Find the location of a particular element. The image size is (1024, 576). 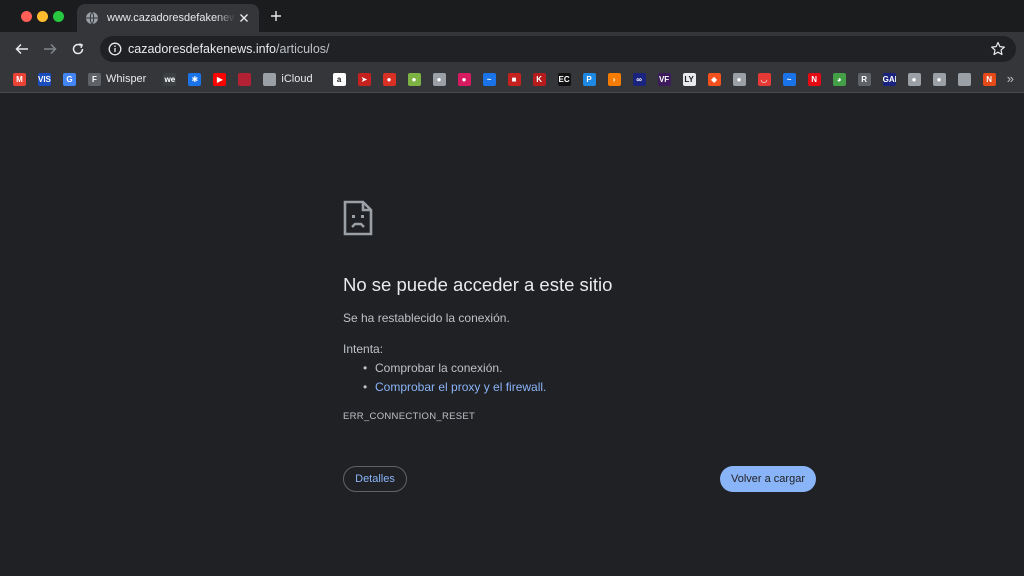

blue-text-icon: ~ is located at coordinates (489, 79).